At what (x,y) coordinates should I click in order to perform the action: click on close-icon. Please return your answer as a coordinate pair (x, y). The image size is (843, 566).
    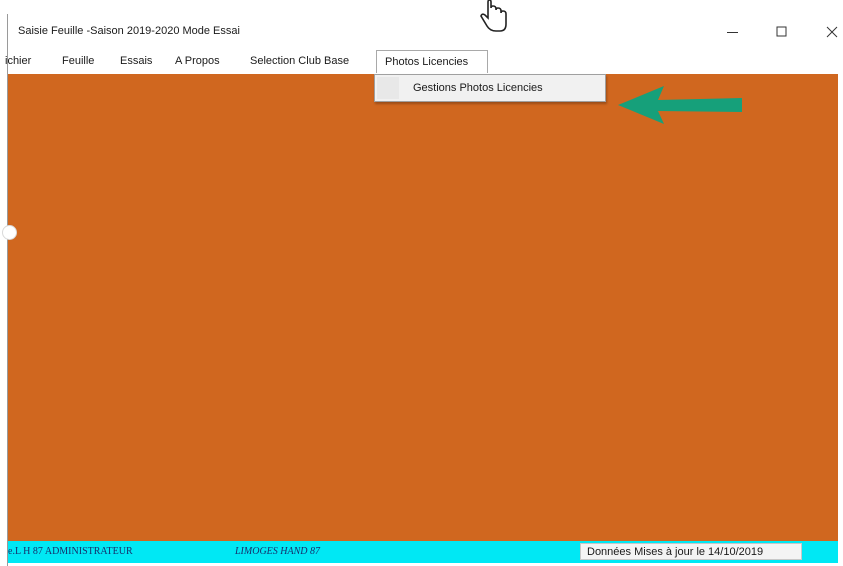
    Looking at the image, I should click on (832, 32).